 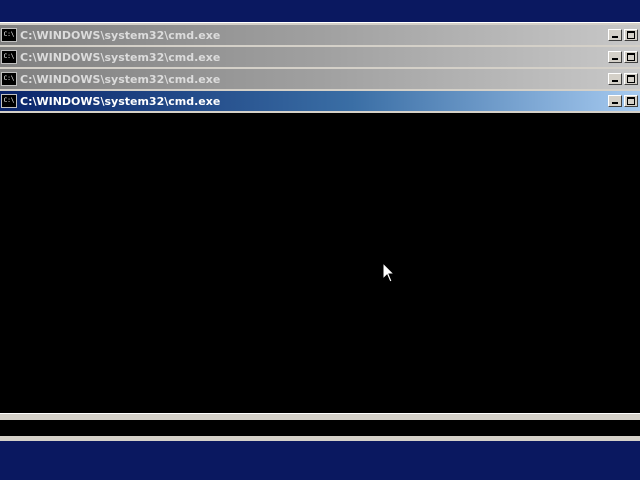 What do you see at coordinates (320, 416) in the screenshot?
I see `window-frame-bottom` at bounding box center [320, 416].